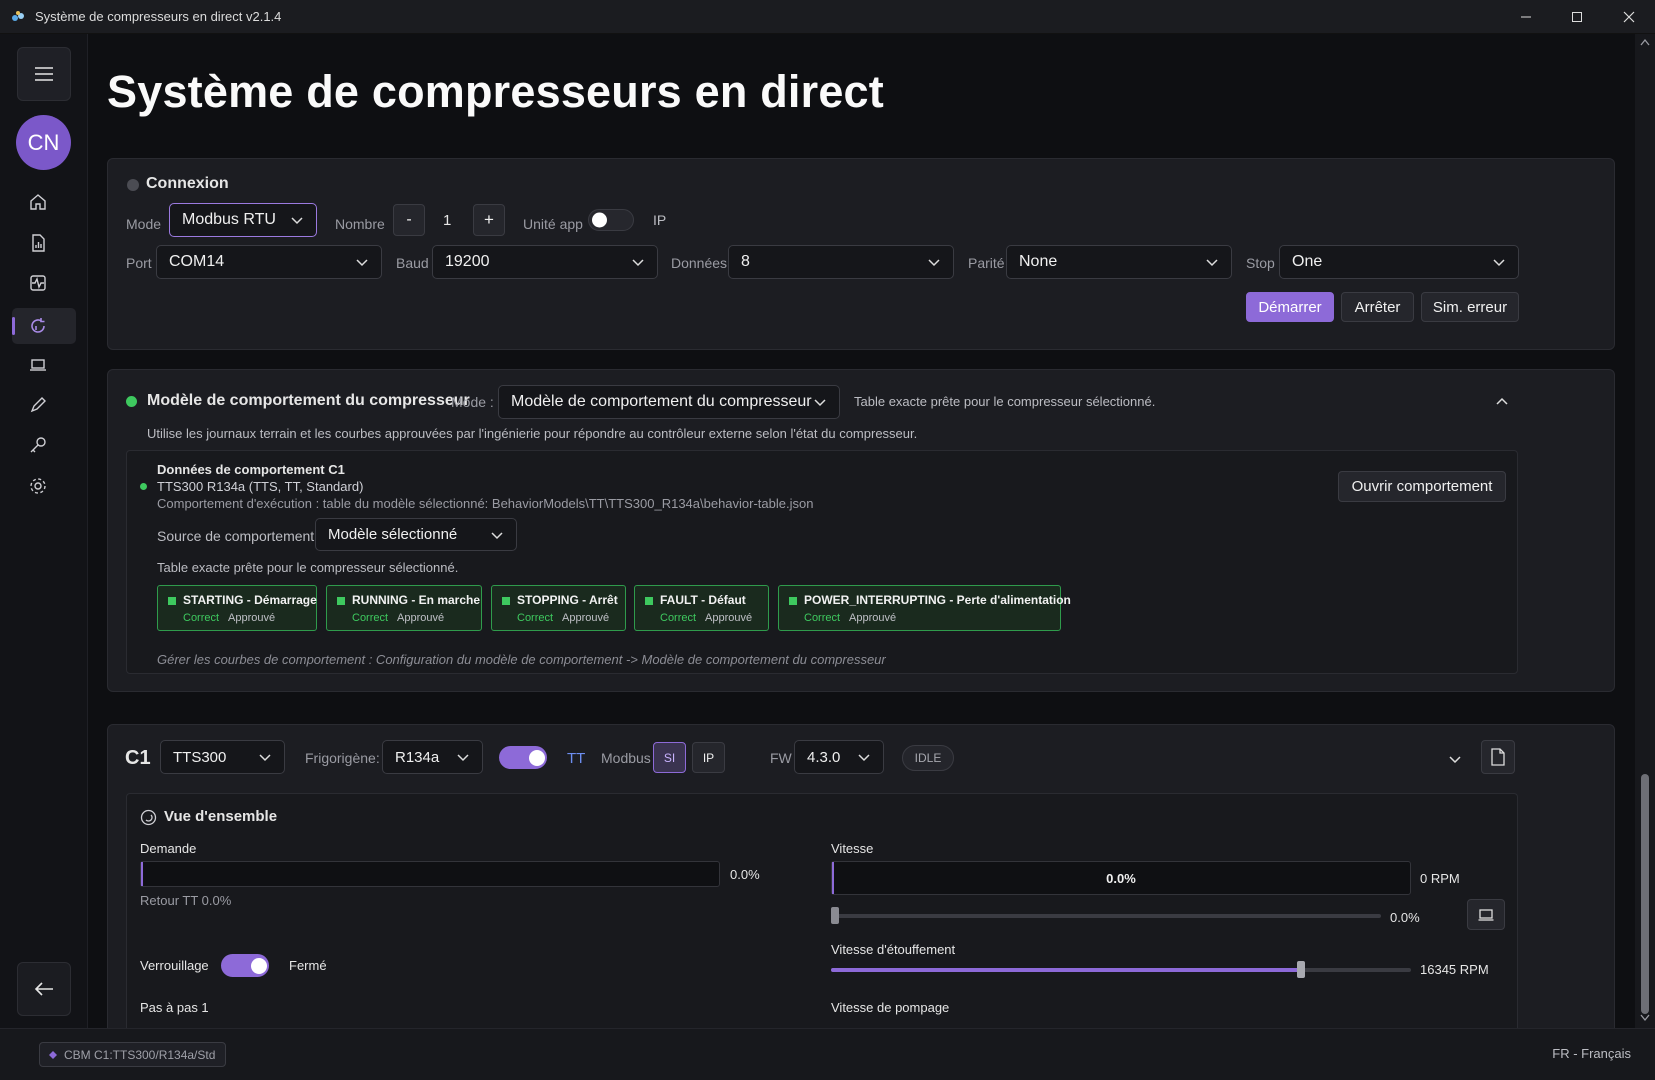 The height and width of the screenshot is (1080, 1655). Describe the element at coordinates (661, 401) in the screenshot. I see `behavior-mode-value: Modèle de comportement du compresseur` at that location.